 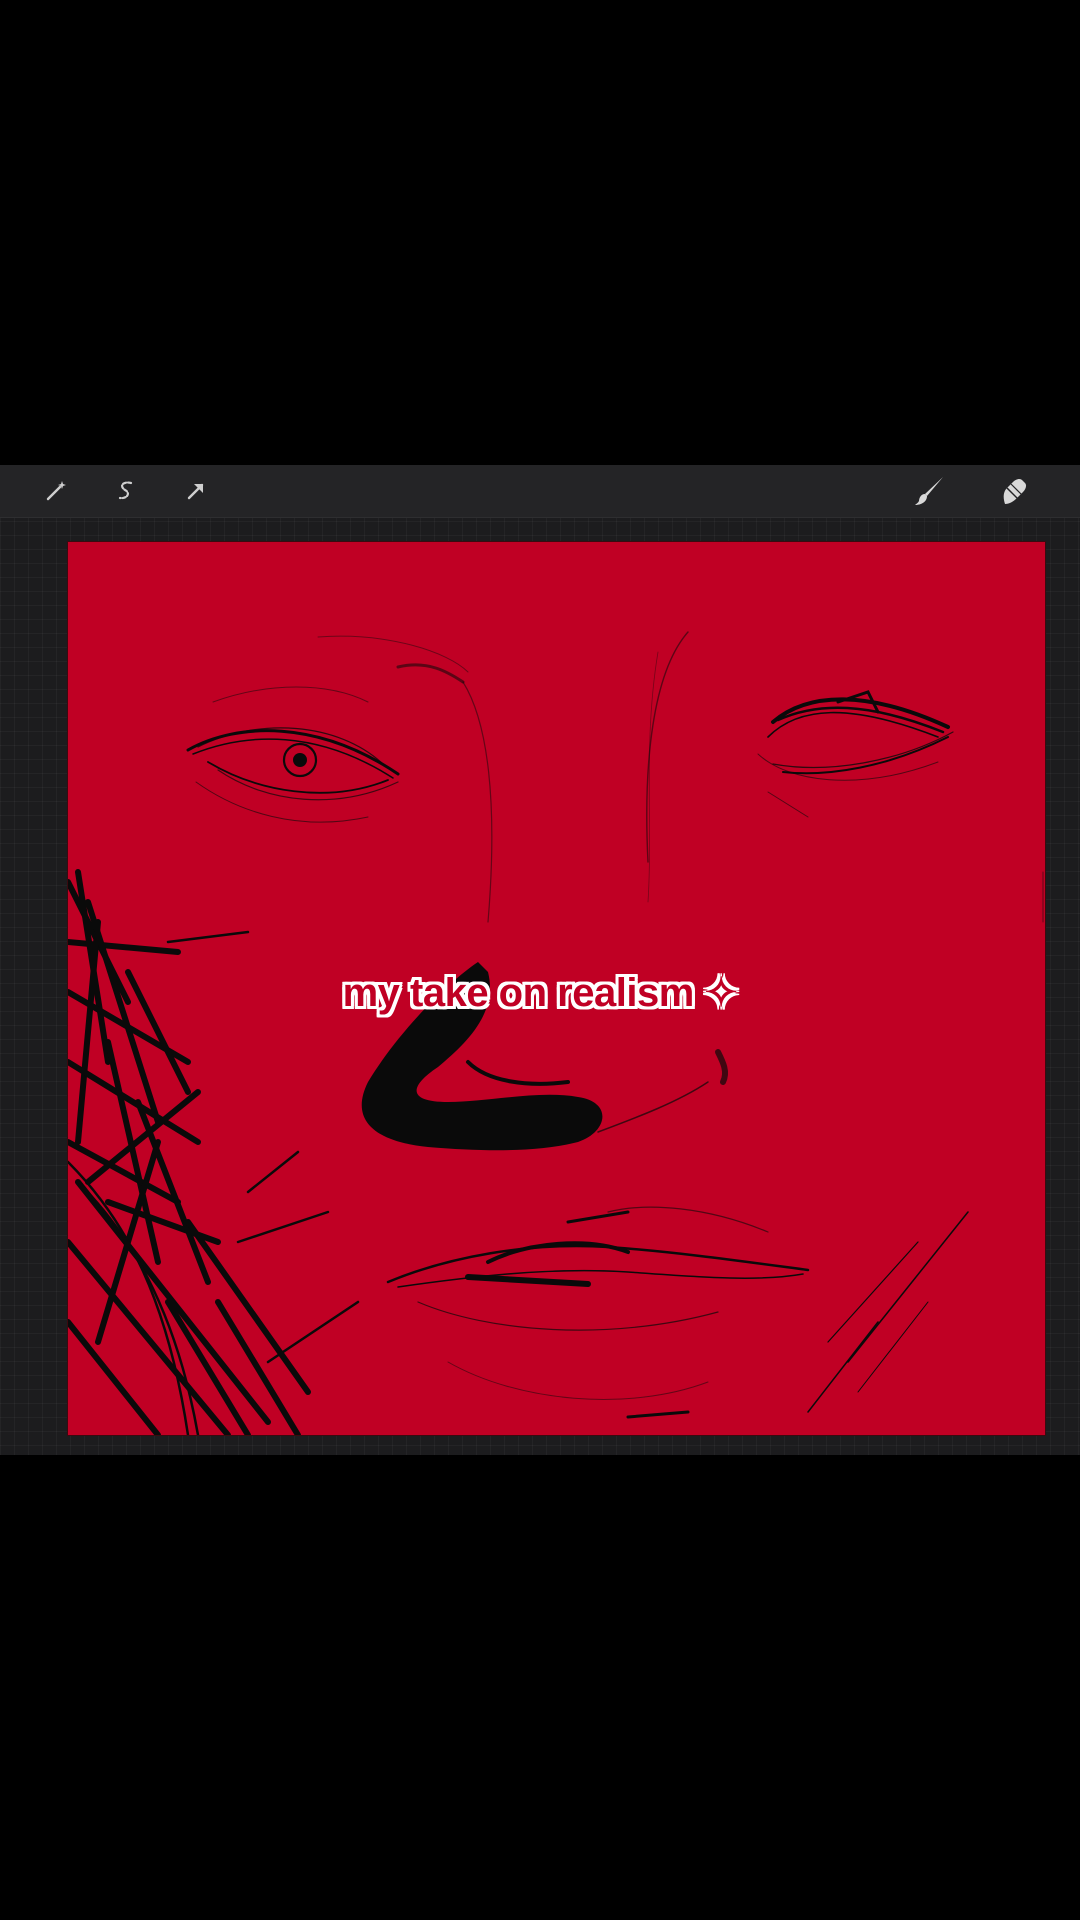 I want to click on transform-arrow-icon, so click(x=195, y=491).